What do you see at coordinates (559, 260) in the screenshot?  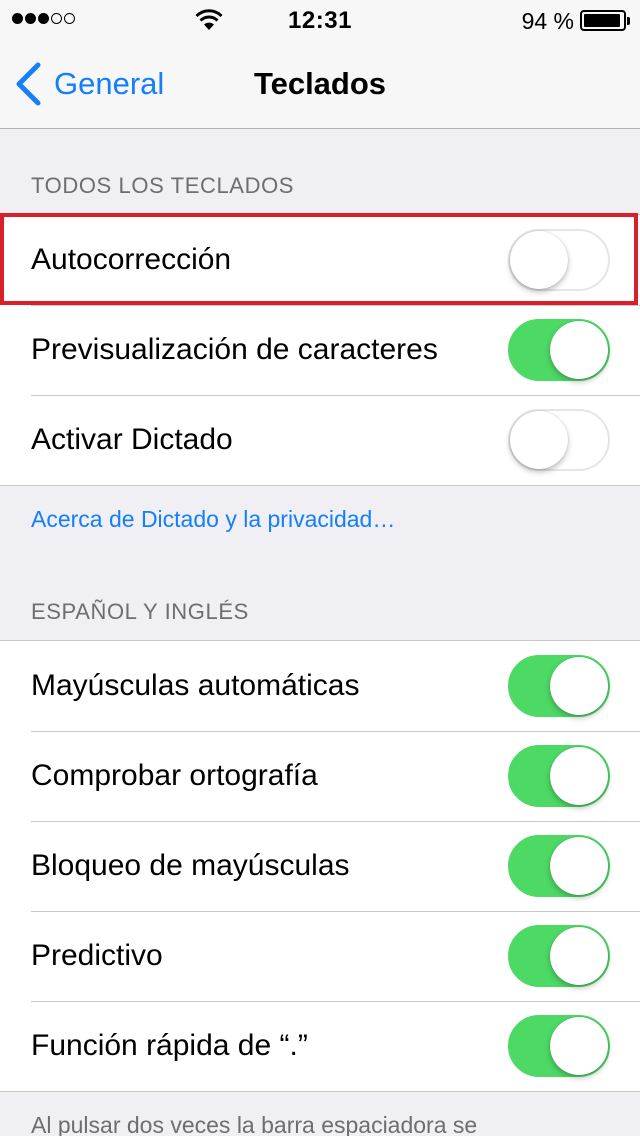 I see `autocorrection-toggle` at bounding box center [559, 260].